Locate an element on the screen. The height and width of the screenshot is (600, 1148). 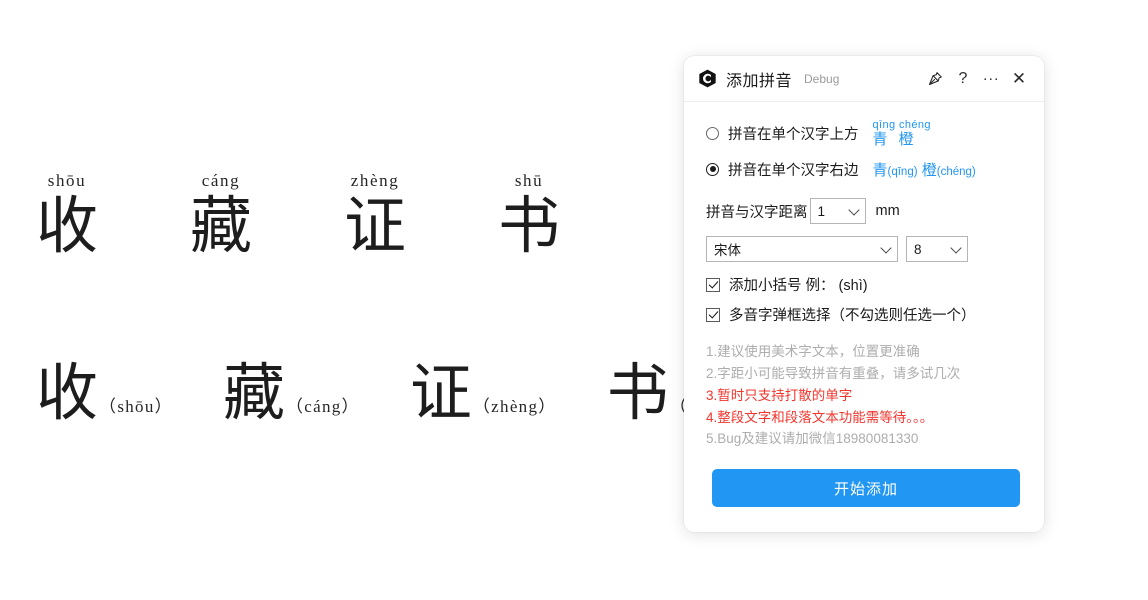
pinyin-text: shū is located at coordinates (529, 180).